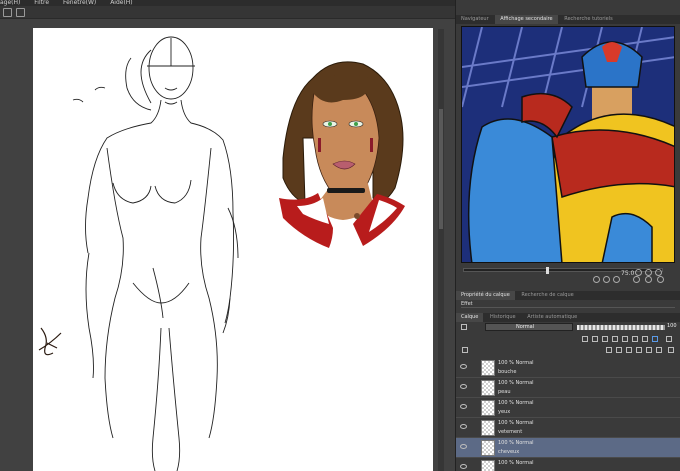 This screenshot has width=680, height=471. Describe the element at coordinates (625, 339) in the screenshot. I see `draft-icon` at that location.